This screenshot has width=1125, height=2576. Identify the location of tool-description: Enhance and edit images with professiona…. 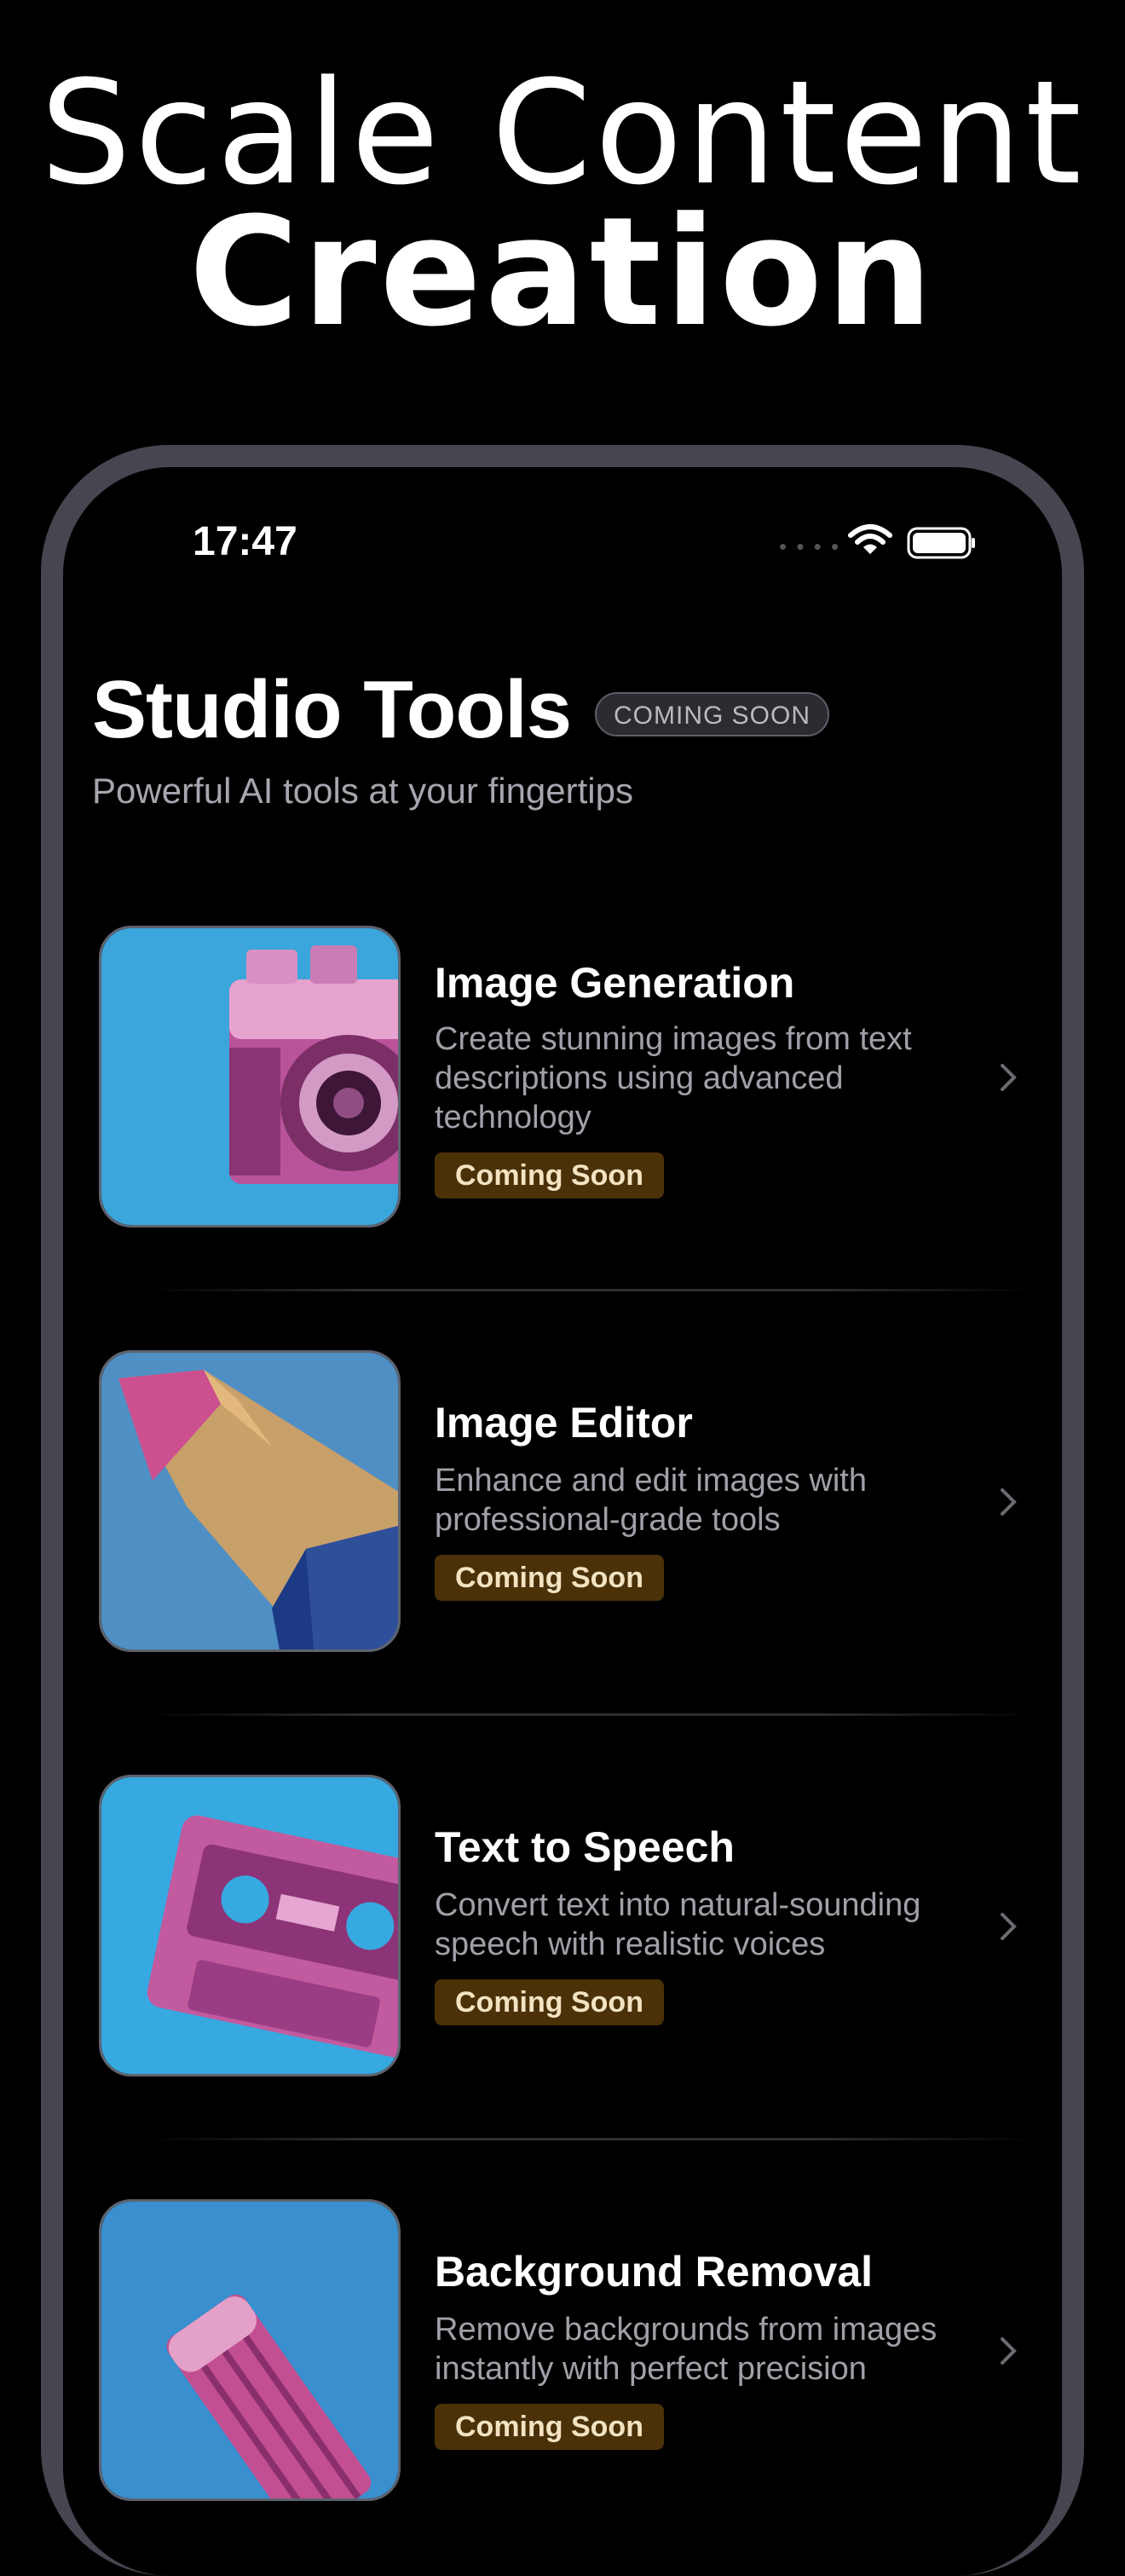
(651, 1500).